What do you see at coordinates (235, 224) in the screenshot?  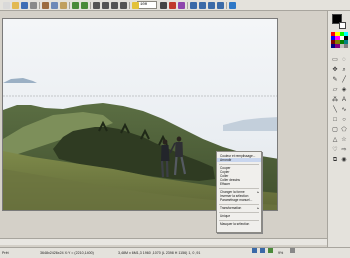 I see `menu-item-label: Masquer la sélection` at bounding box center [235, 224].